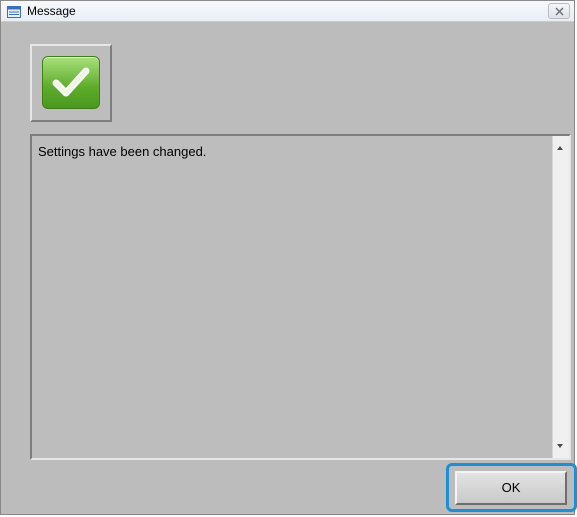 This screenshot has height=517, width=577. What do you see at coordinates (511, 488) in the screenshot?
I see `ok-button: OK` at bounding box center [511, 488].